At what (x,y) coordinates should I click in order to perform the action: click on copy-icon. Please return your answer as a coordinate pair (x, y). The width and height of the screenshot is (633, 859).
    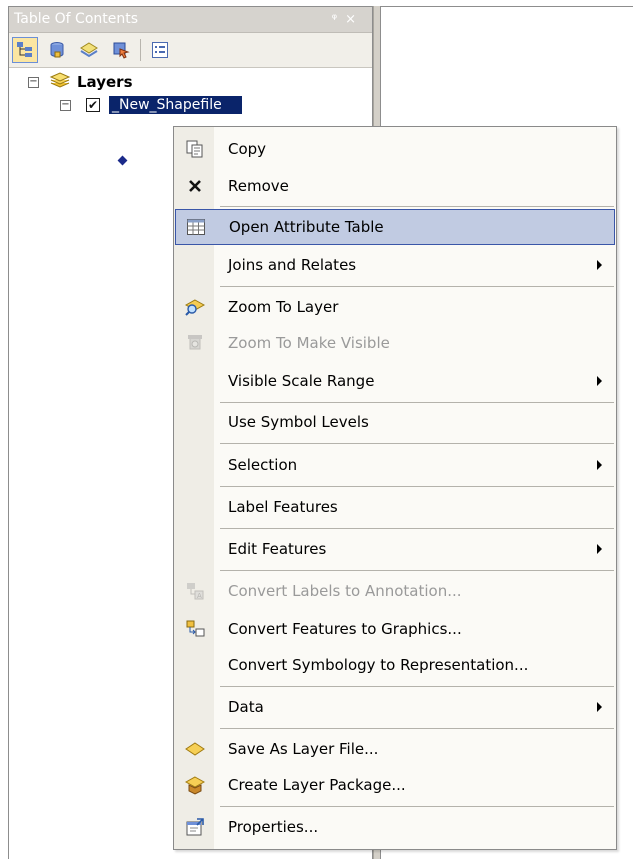
    Looking at the image, I should click on (195, 149).